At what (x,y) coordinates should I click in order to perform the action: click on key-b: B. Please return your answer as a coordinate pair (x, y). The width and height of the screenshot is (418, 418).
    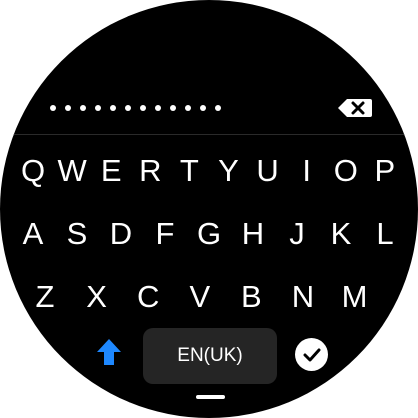
    Looking at the image, I should click on (251, 297).